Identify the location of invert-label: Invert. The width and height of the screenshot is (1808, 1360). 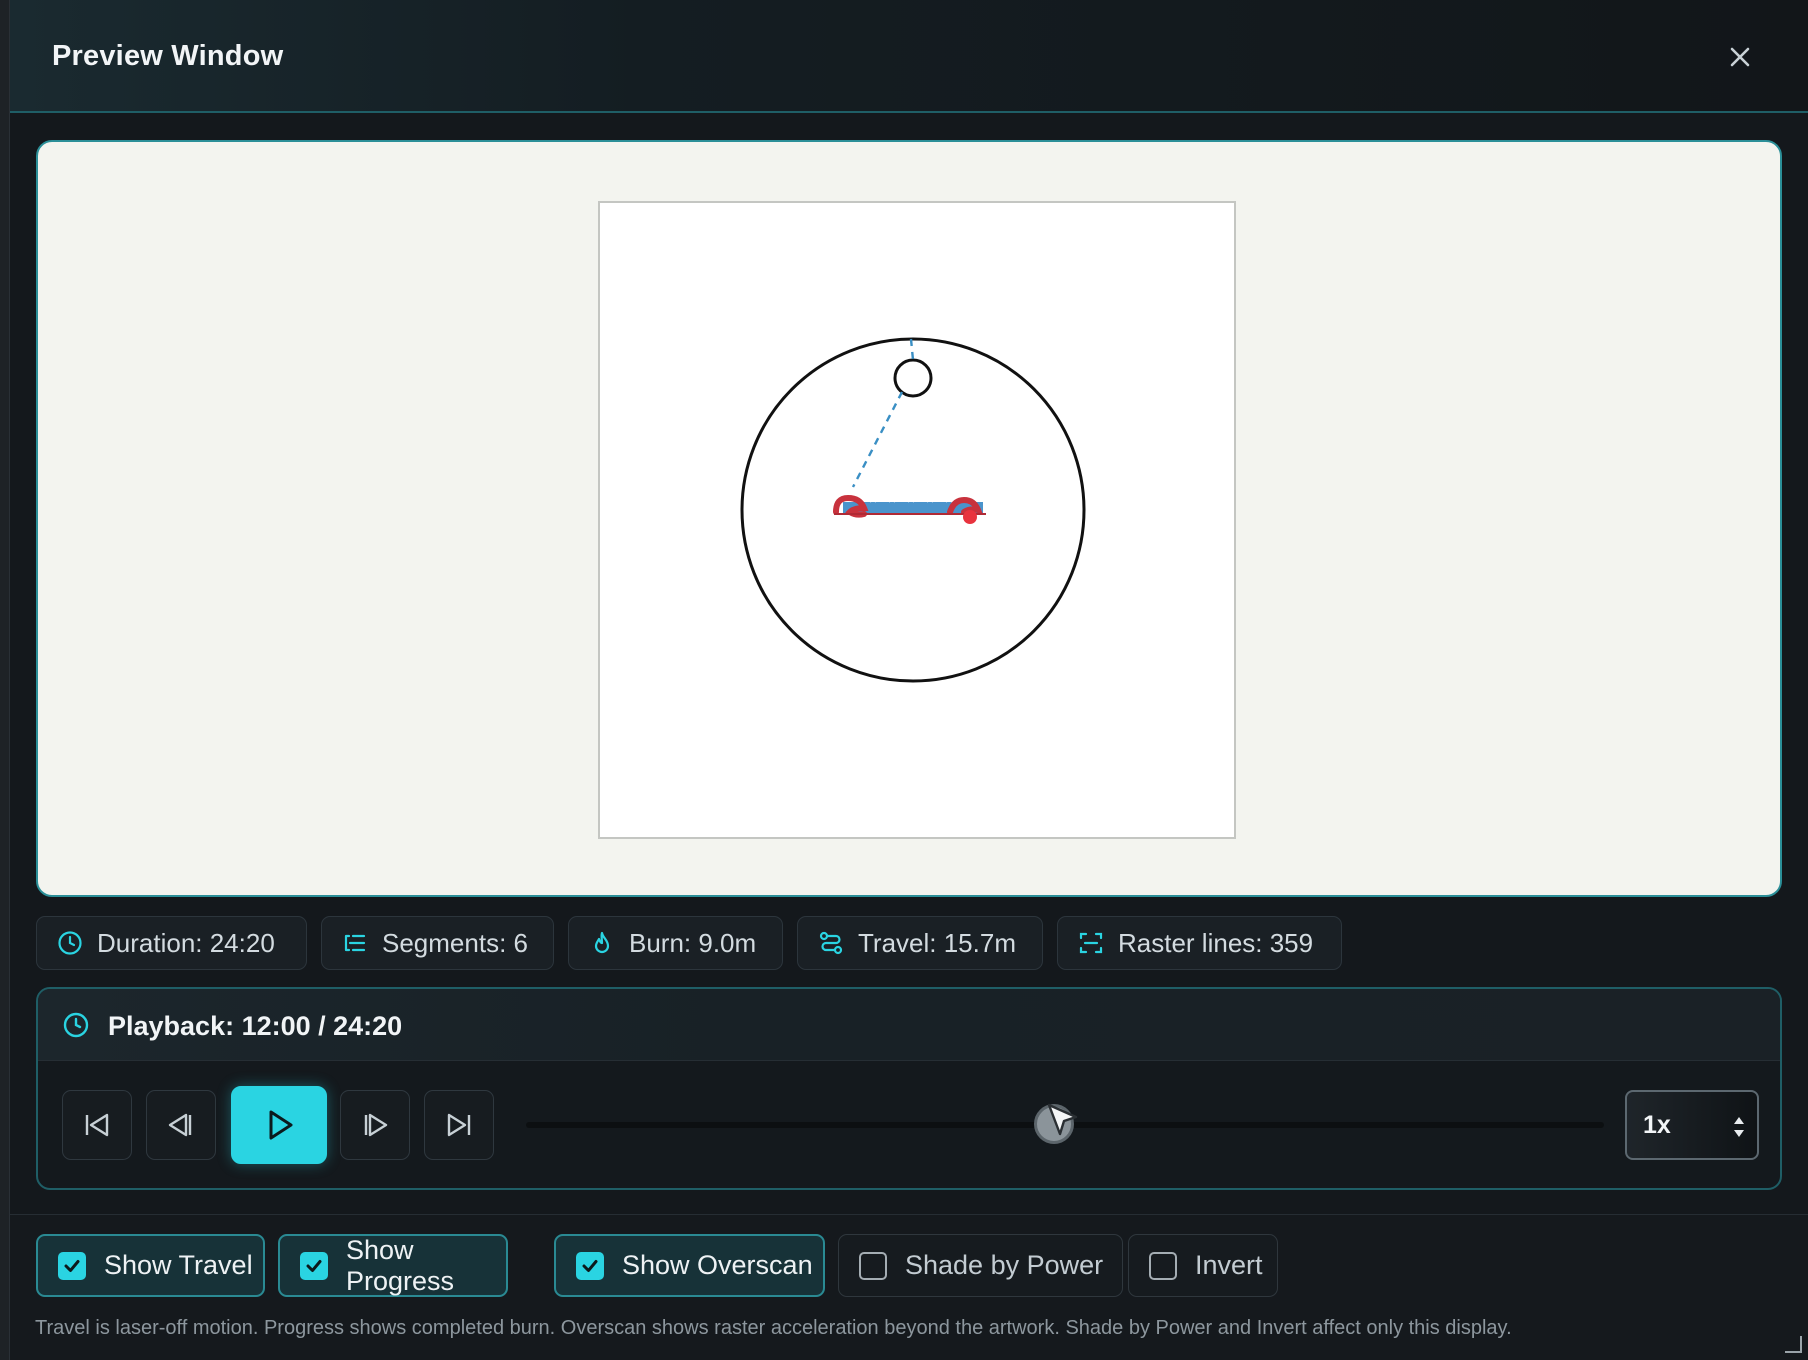
(1229, 1265).